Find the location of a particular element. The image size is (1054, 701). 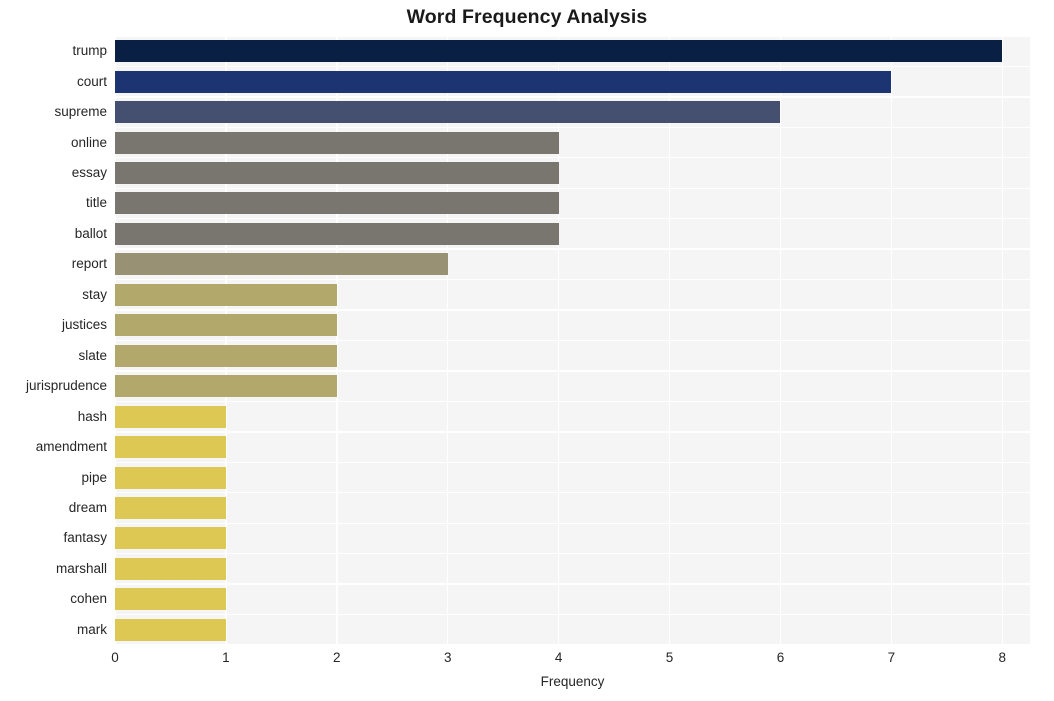

x-axis-title: Frequency is located at coordinates (572, 681).